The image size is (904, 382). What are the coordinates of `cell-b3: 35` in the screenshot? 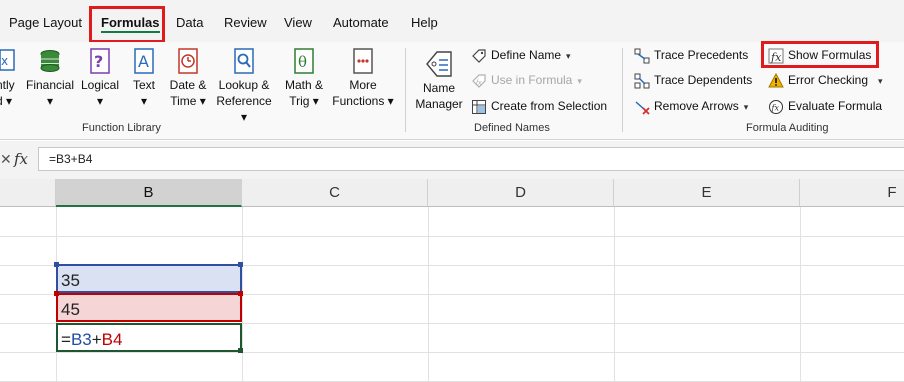 It's located at (149, 278).